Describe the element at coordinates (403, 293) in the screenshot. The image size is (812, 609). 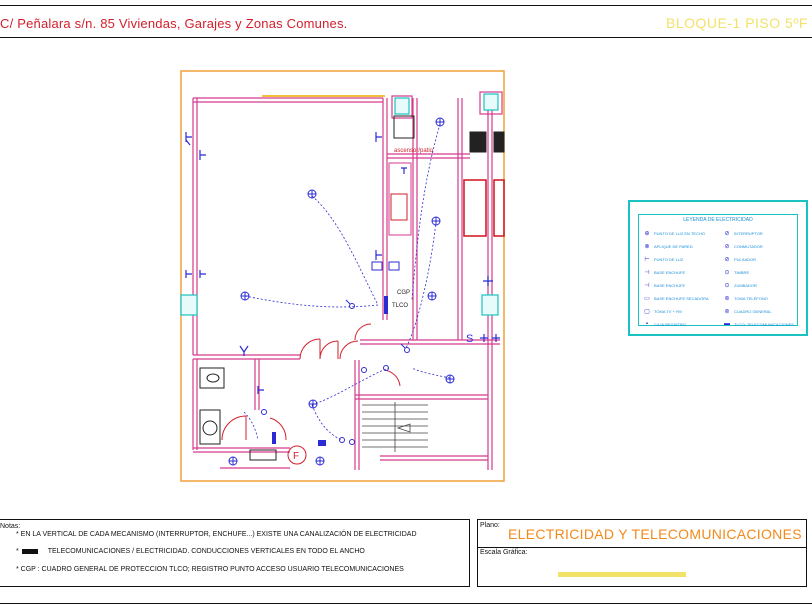
I see `cgp-label: CGP` at that location.